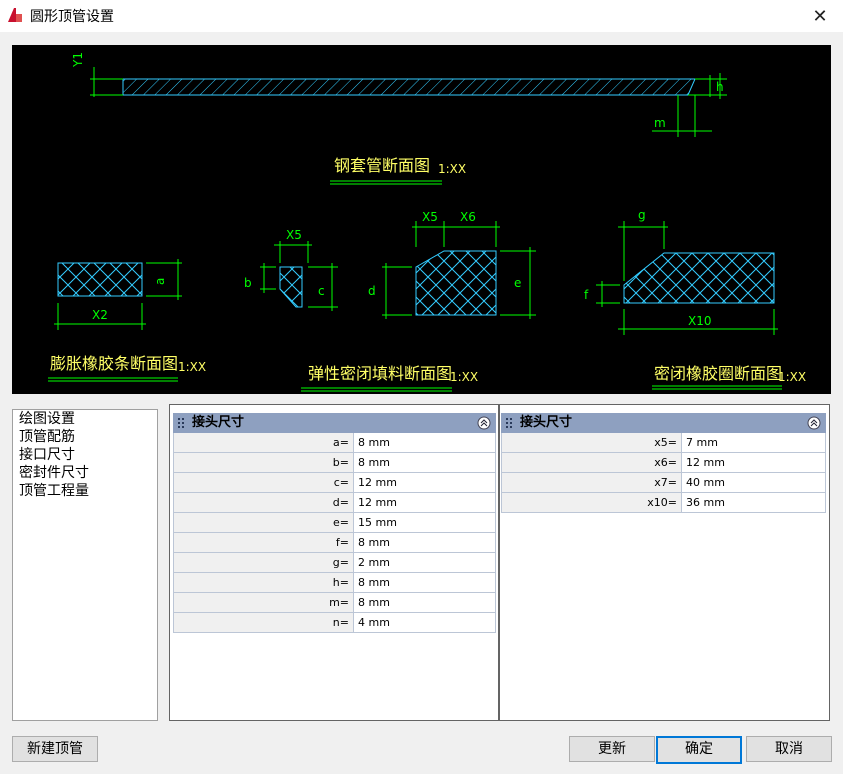 This screenshot has width=843, height=774. Describe the element at coordinates (85, 565) in the screenshot. I see `settings-tree: 绘图设置 顶管配筋 接口尺寸 密封件尺寸 顶管工程量` at that location.